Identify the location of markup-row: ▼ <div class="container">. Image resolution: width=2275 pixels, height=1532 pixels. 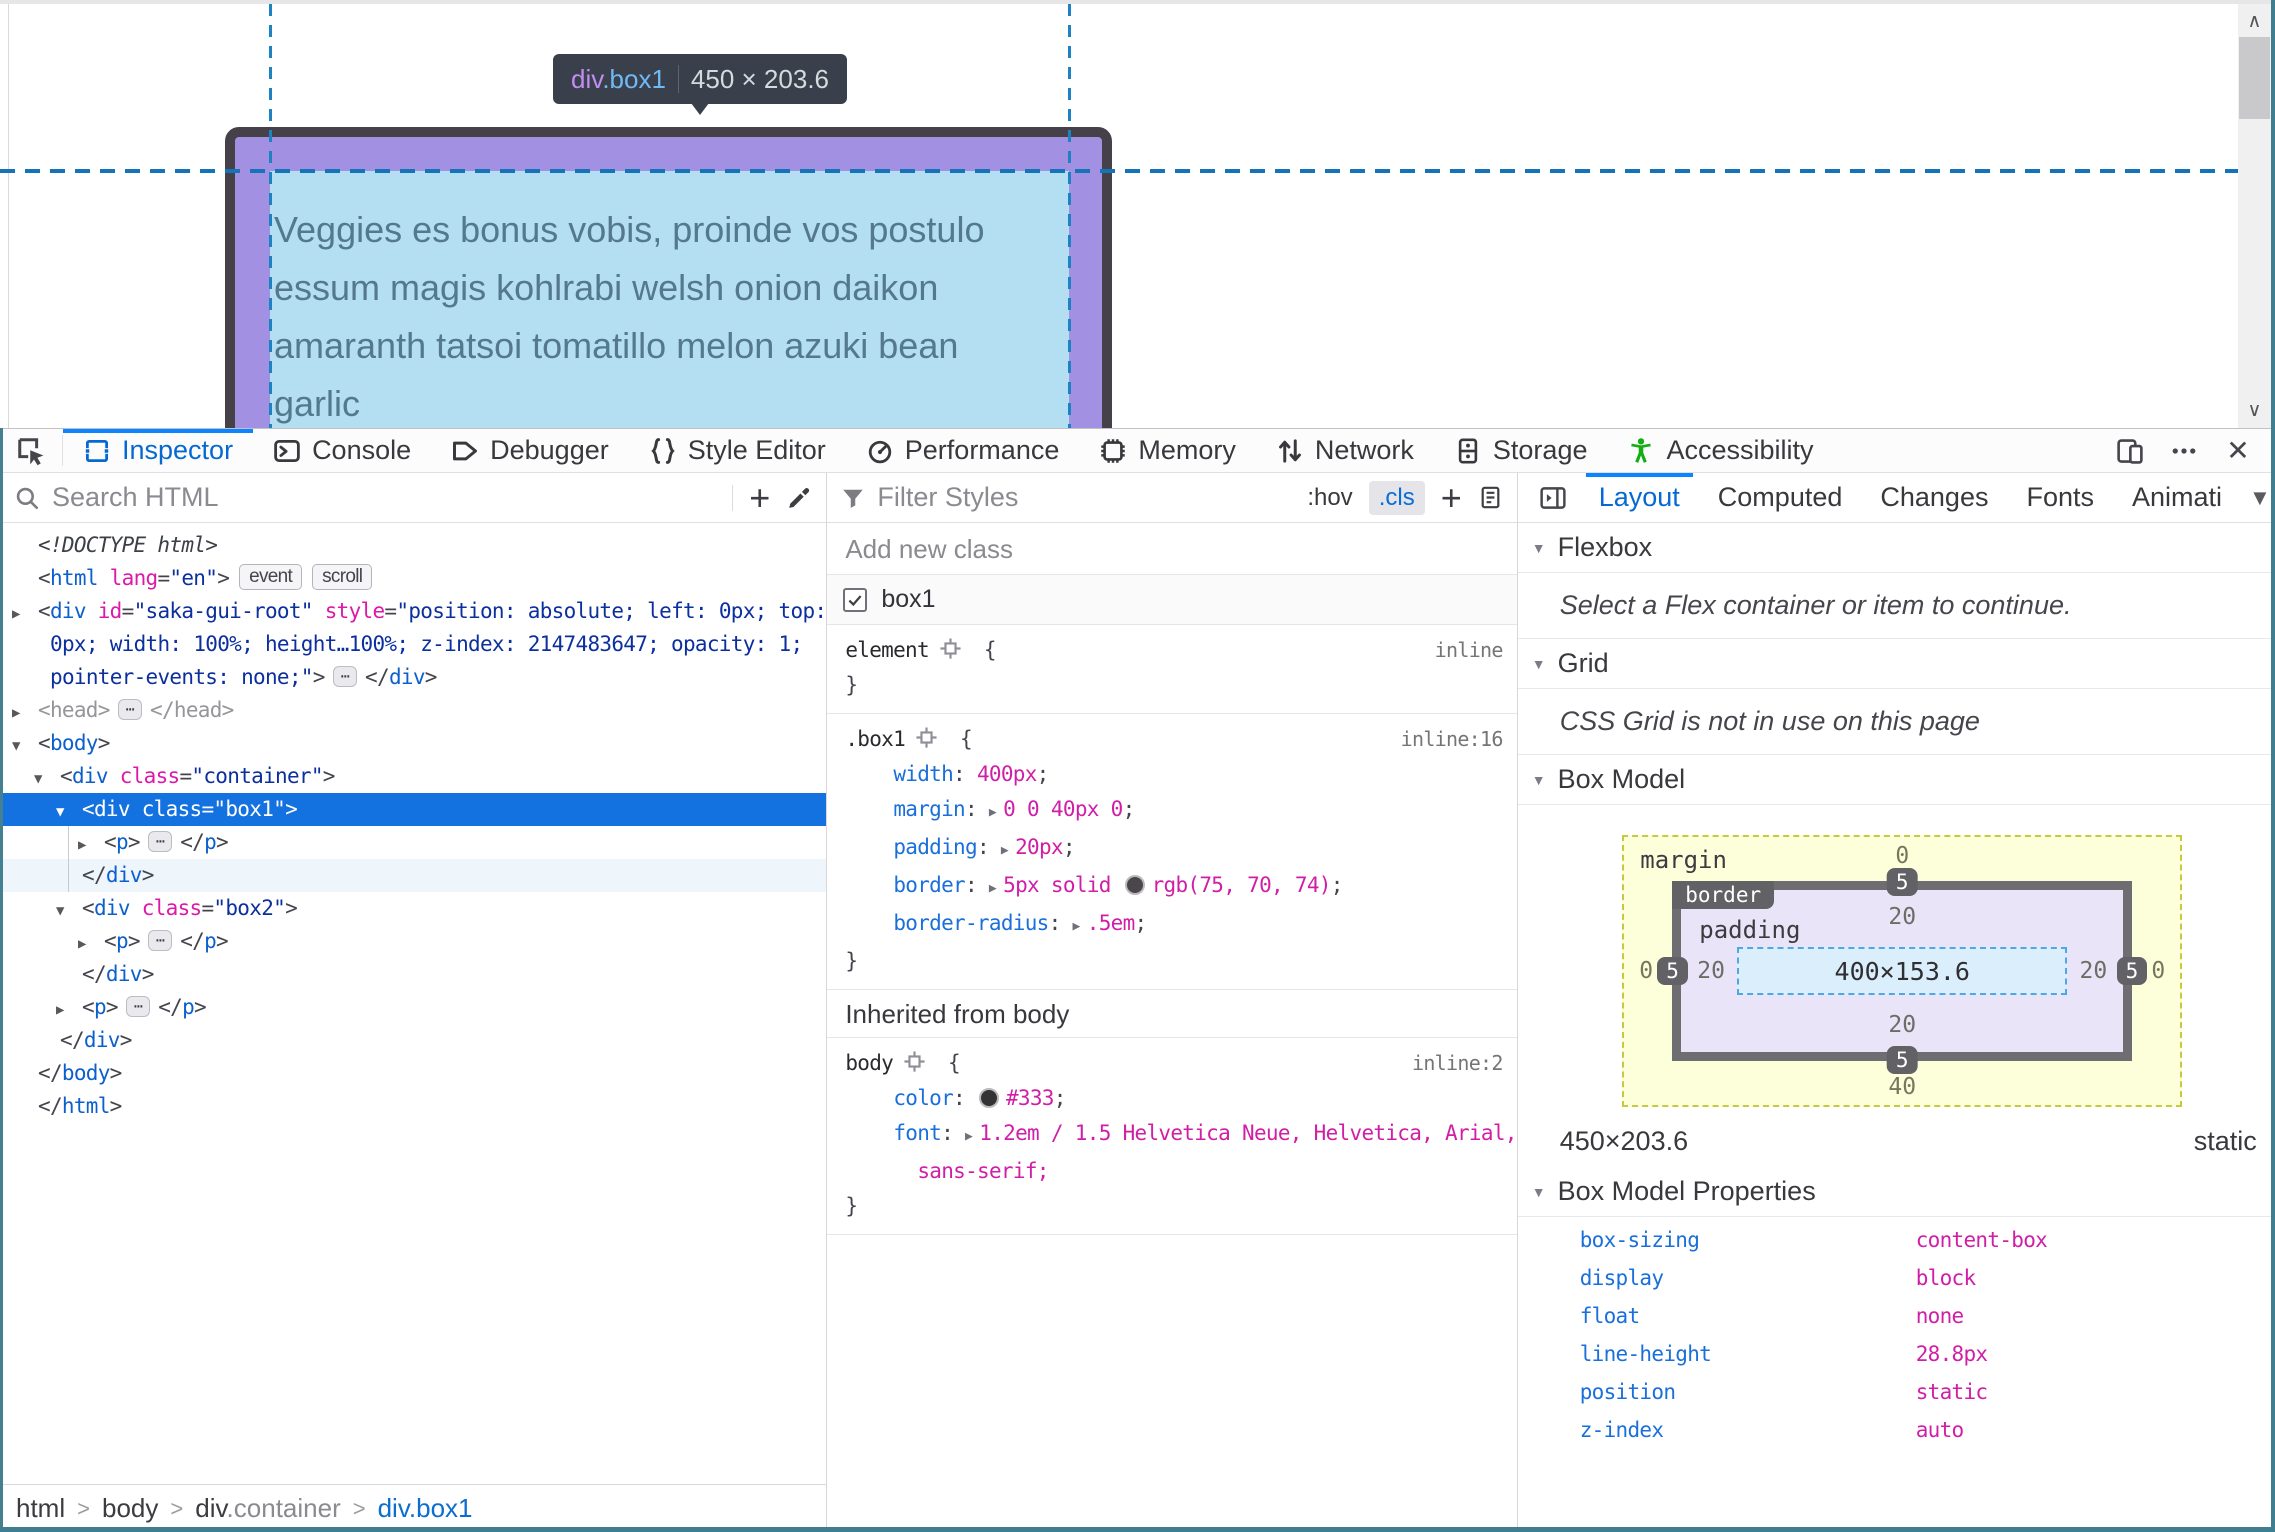
(413, 776).